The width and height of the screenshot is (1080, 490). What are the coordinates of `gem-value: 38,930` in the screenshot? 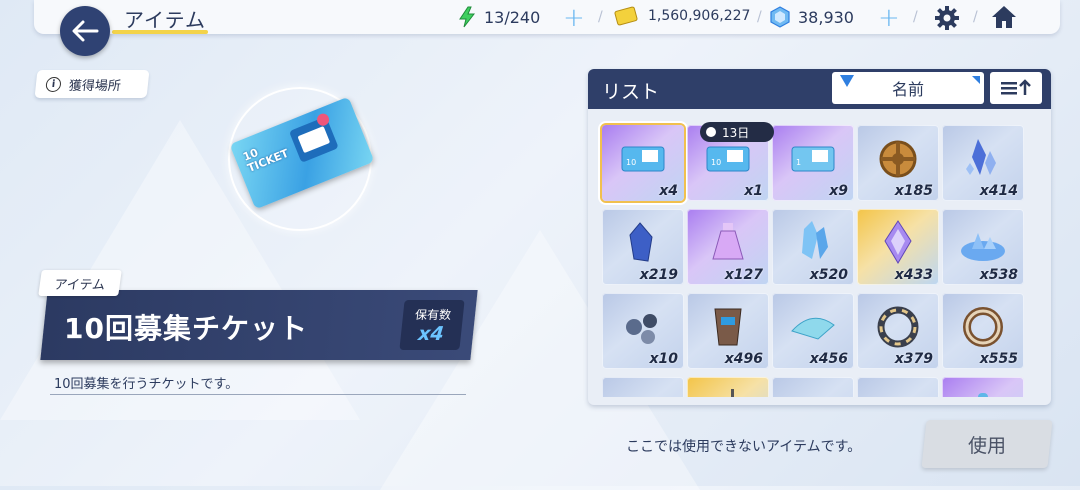 It's located at (826, 17).